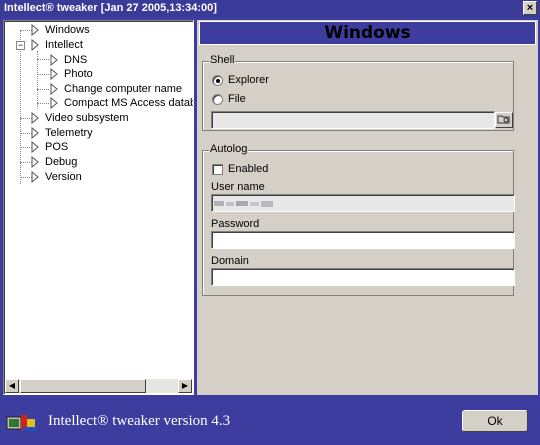 The height and width of the screenshot is (445, 540). Describe the element at coordinates (530, 8) in the screenshot. I see `close-icon: ×` at that location.